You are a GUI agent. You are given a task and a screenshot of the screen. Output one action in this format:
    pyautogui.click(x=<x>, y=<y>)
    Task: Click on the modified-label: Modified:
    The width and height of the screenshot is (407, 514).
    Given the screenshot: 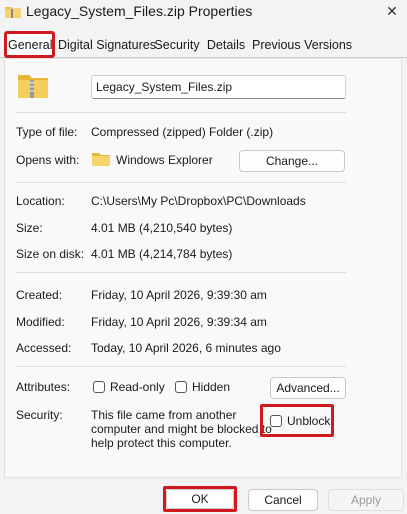 What is the action you would take?
    pyautogui.click(x=40, y=322)
    